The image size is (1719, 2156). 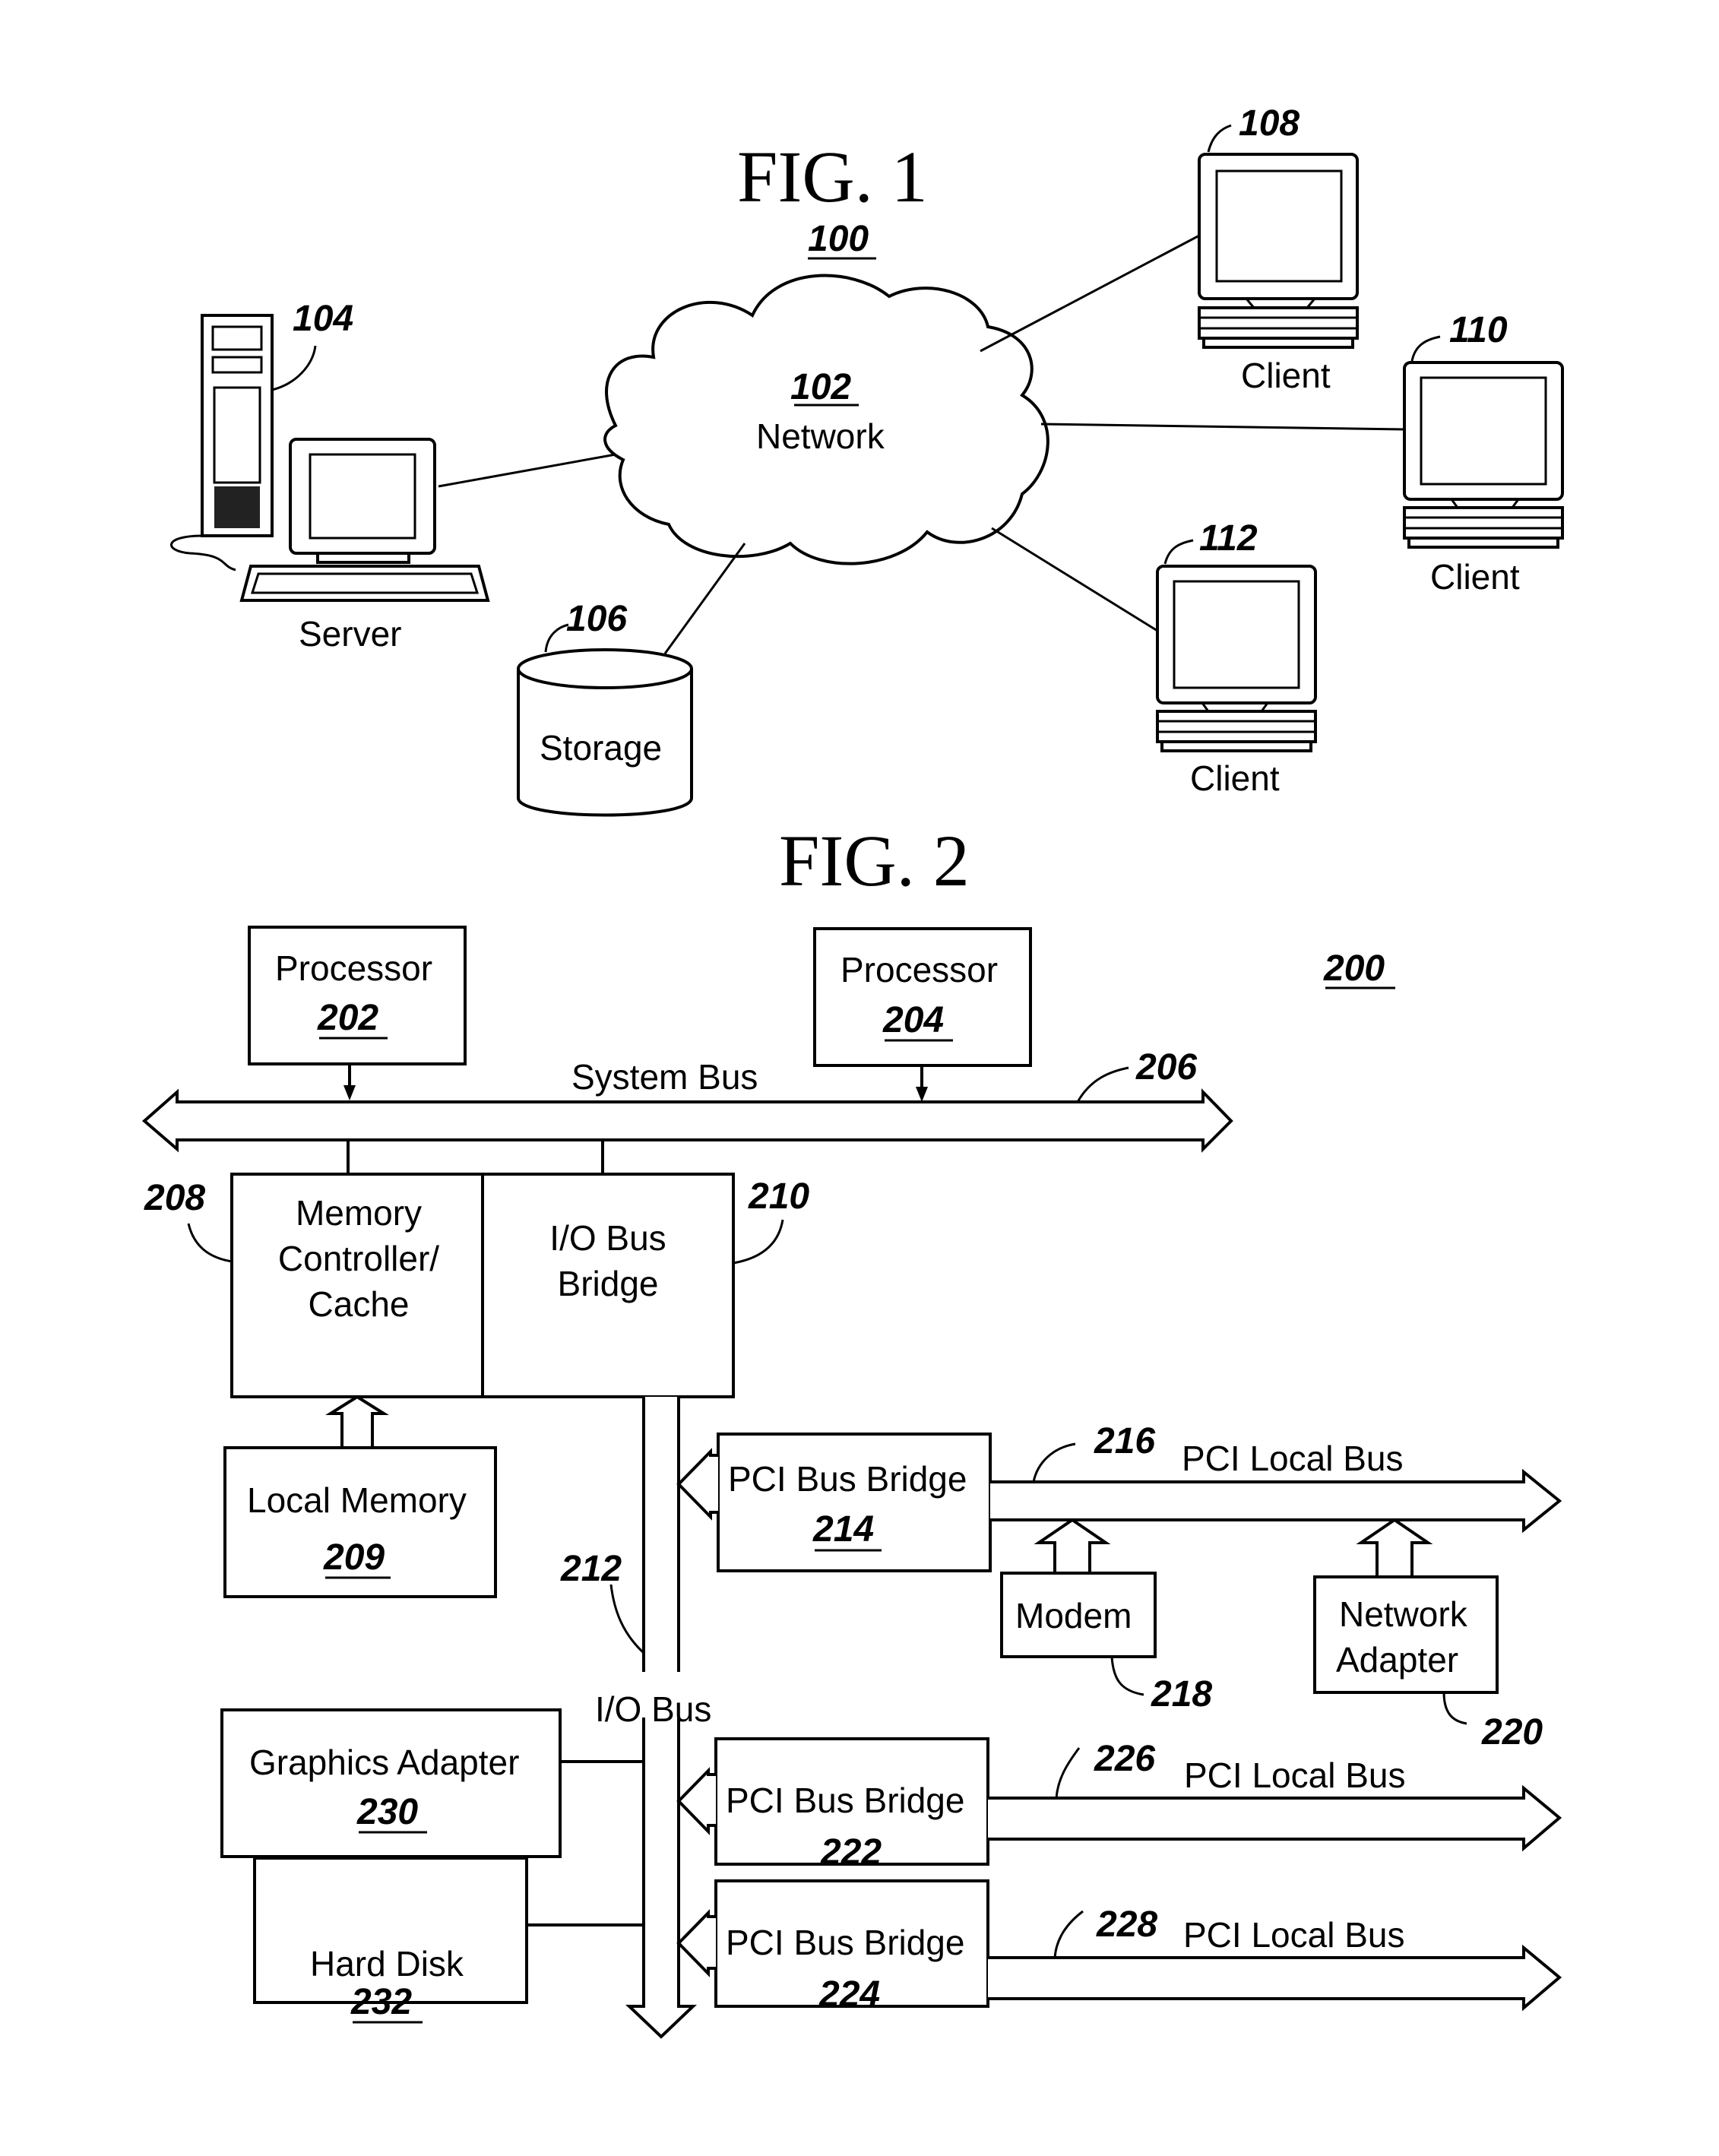 I want to click on pci-local-bus-226-label: PCI Local Bus, so click(x=1295, y=1775).